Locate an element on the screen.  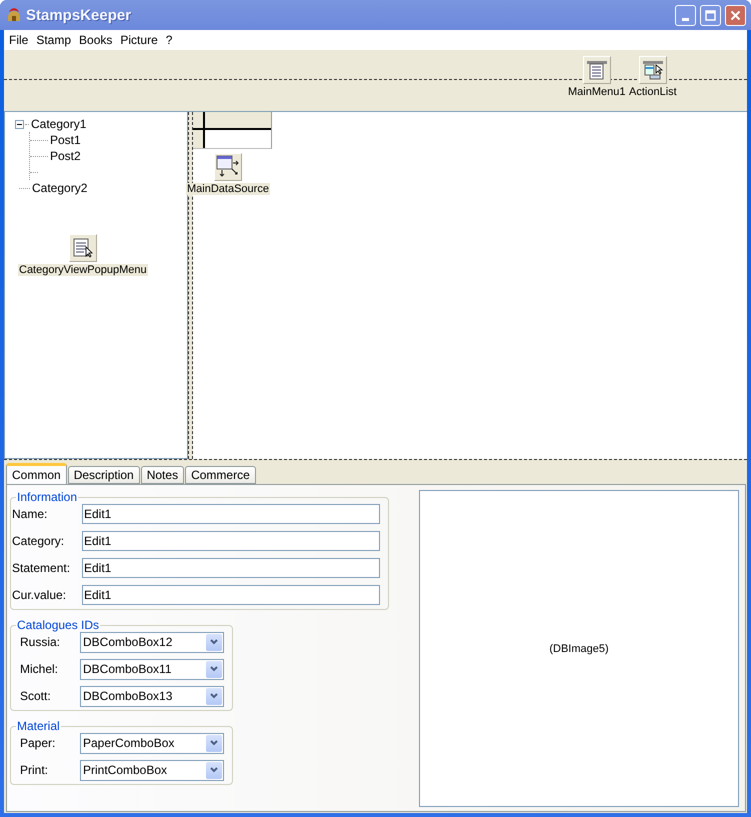
helmet-icon is located at coordinates (14, 15).